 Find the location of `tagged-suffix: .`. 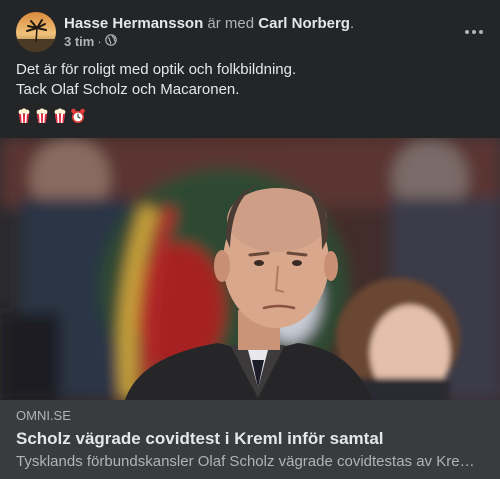

tagged-suffix: . is located at coordinates (352, 23).